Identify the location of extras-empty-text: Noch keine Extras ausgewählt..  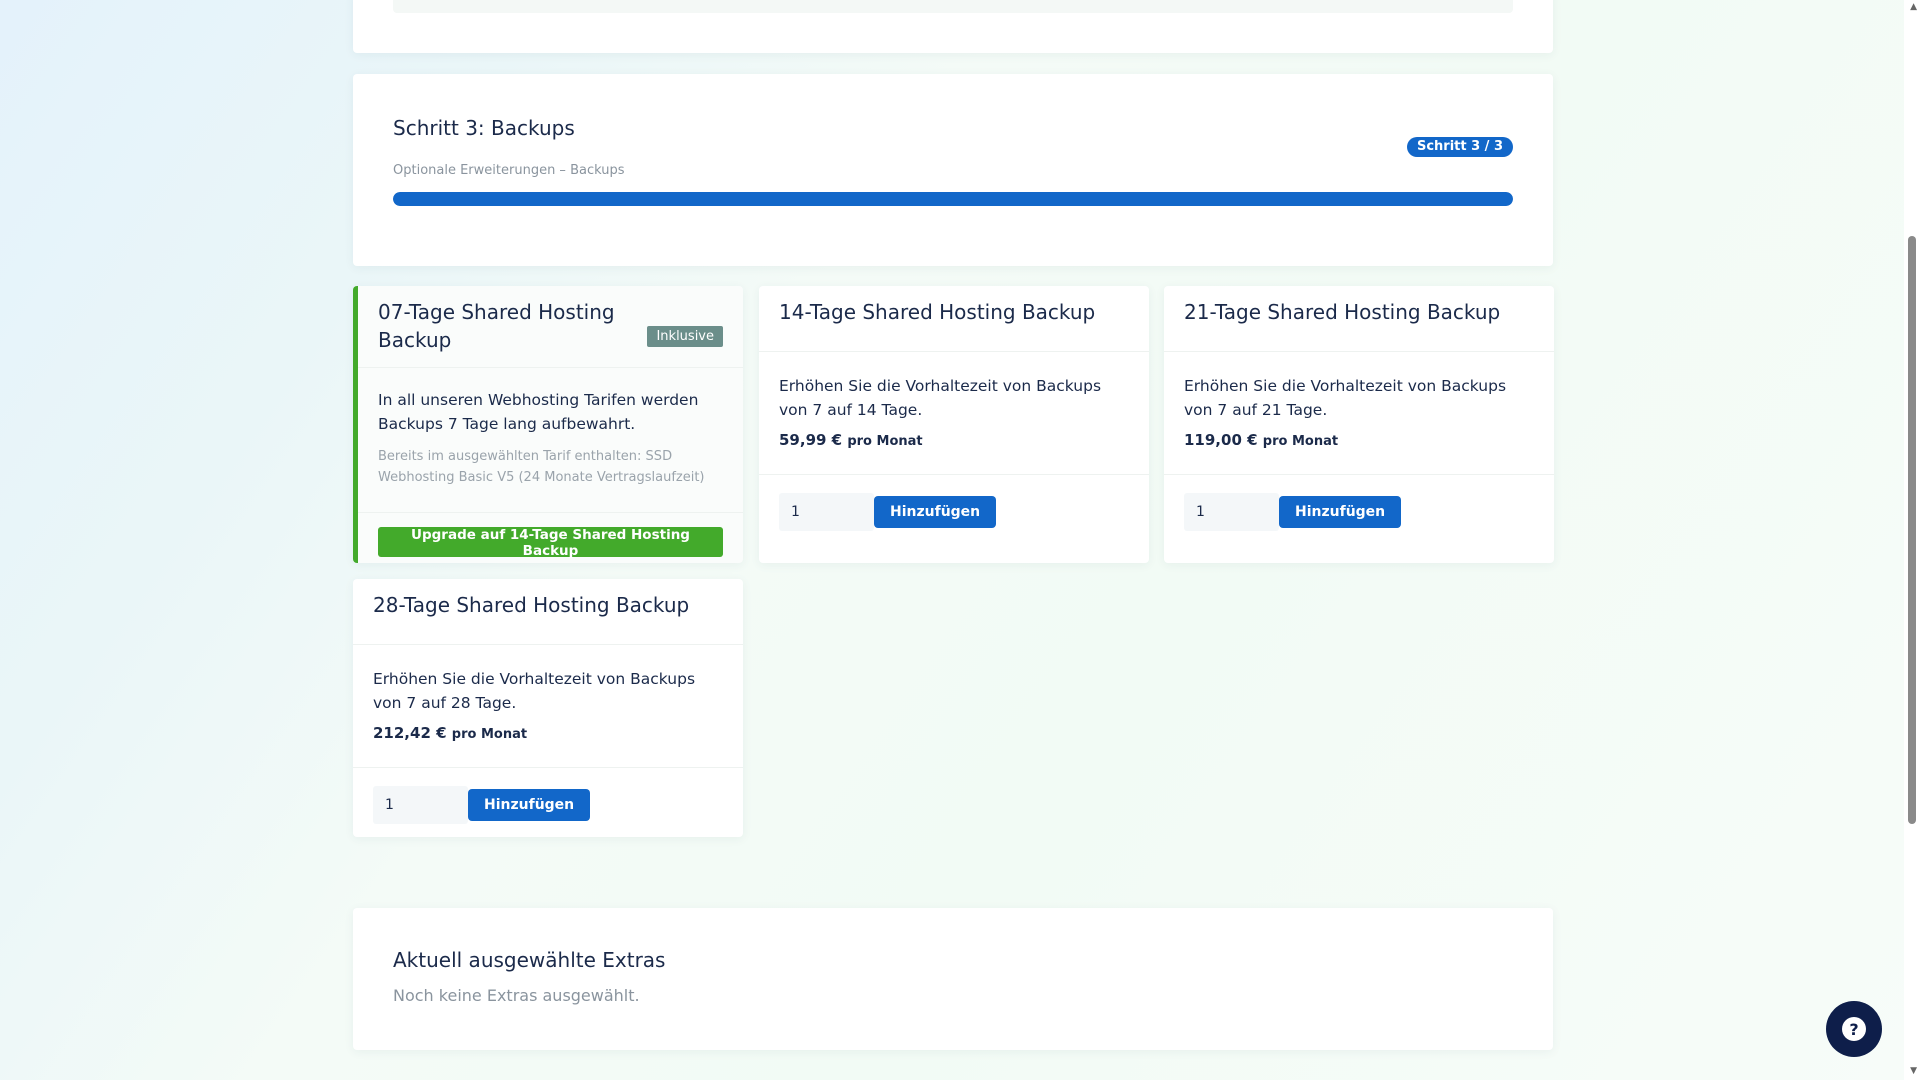
(516, 995).